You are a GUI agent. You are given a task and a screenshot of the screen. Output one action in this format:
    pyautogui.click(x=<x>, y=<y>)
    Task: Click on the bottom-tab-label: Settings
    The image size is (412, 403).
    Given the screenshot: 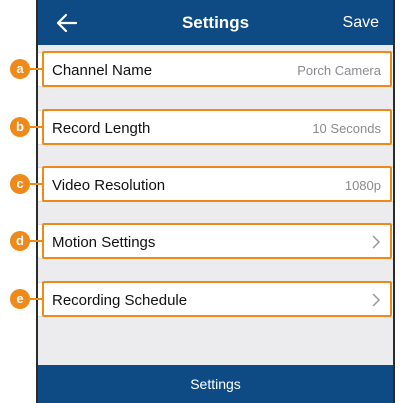 What is the action you would take?
    pyautogui.click(x=215, y=384)
    